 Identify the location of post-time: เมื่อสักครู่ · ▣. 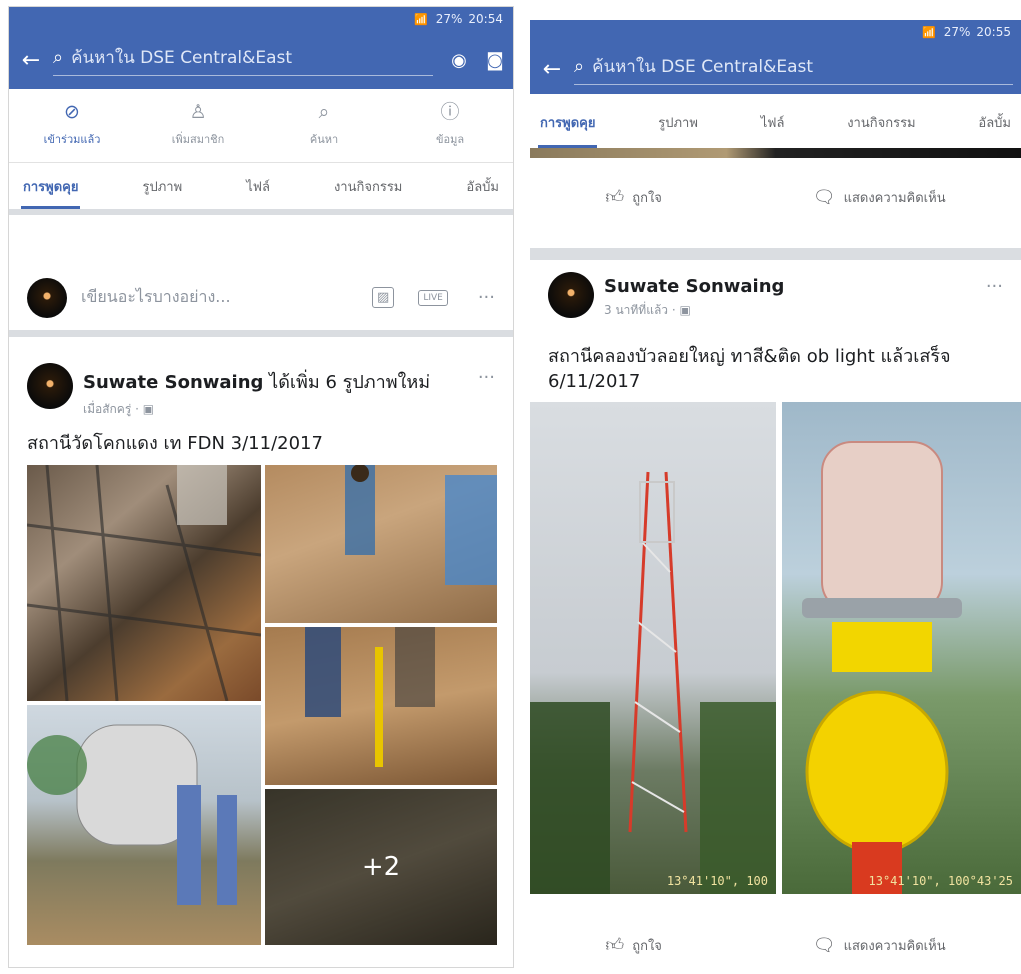
(119, 409).